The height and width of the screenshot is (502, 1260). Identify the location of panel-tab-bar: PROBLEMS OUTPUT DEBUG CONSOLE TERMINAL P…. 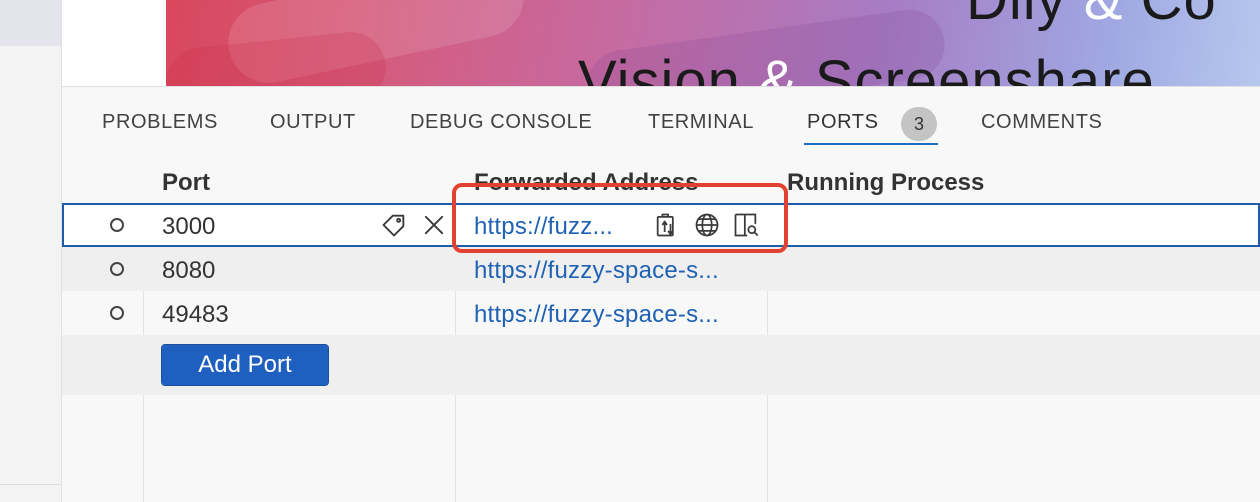
(661, 117).